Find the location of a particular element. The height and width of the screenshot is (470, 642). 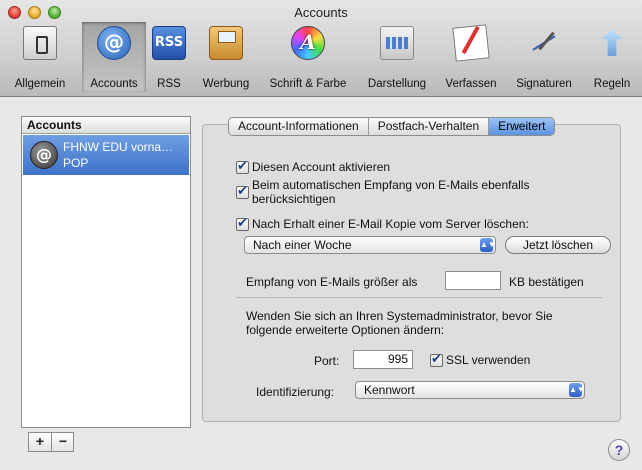

toolbar-item-label: Schrift & Farbe is located at coordinates (308, 84).